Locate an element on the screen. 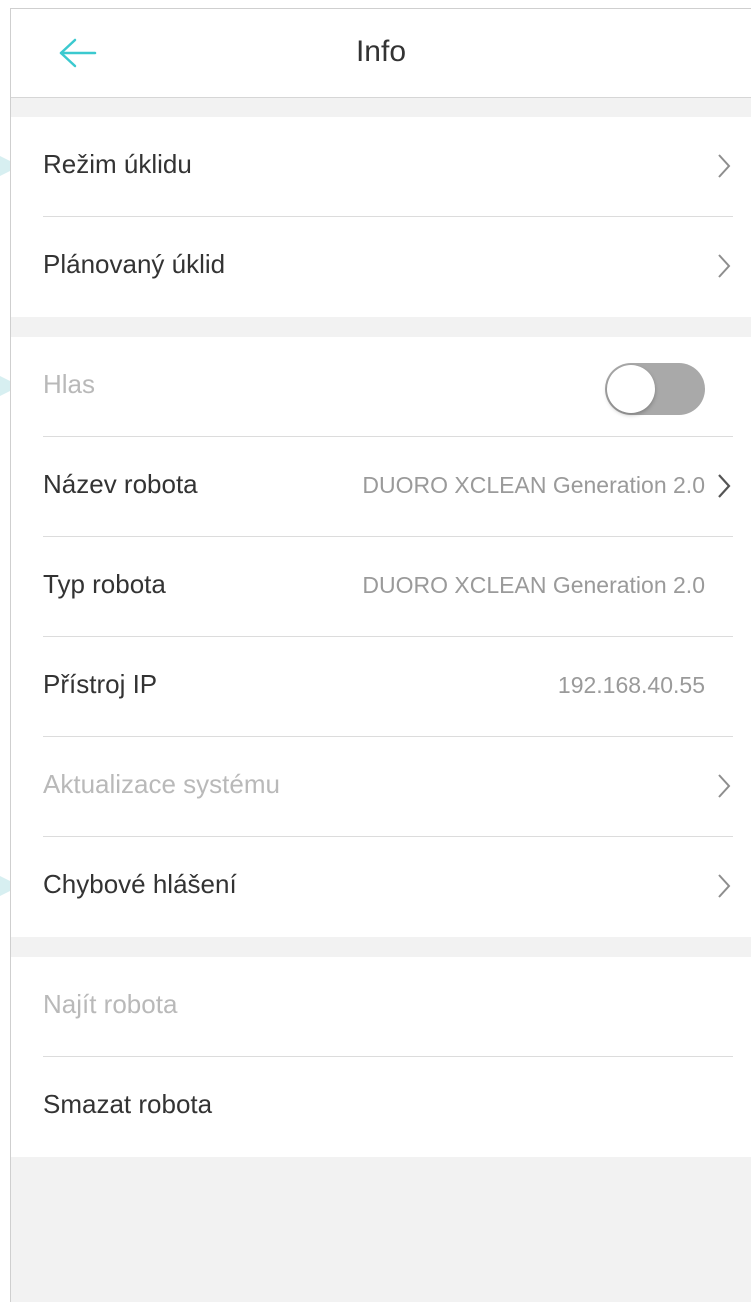  device-ip-value: 192.168.40.55 is located at coordinates (631, 685).